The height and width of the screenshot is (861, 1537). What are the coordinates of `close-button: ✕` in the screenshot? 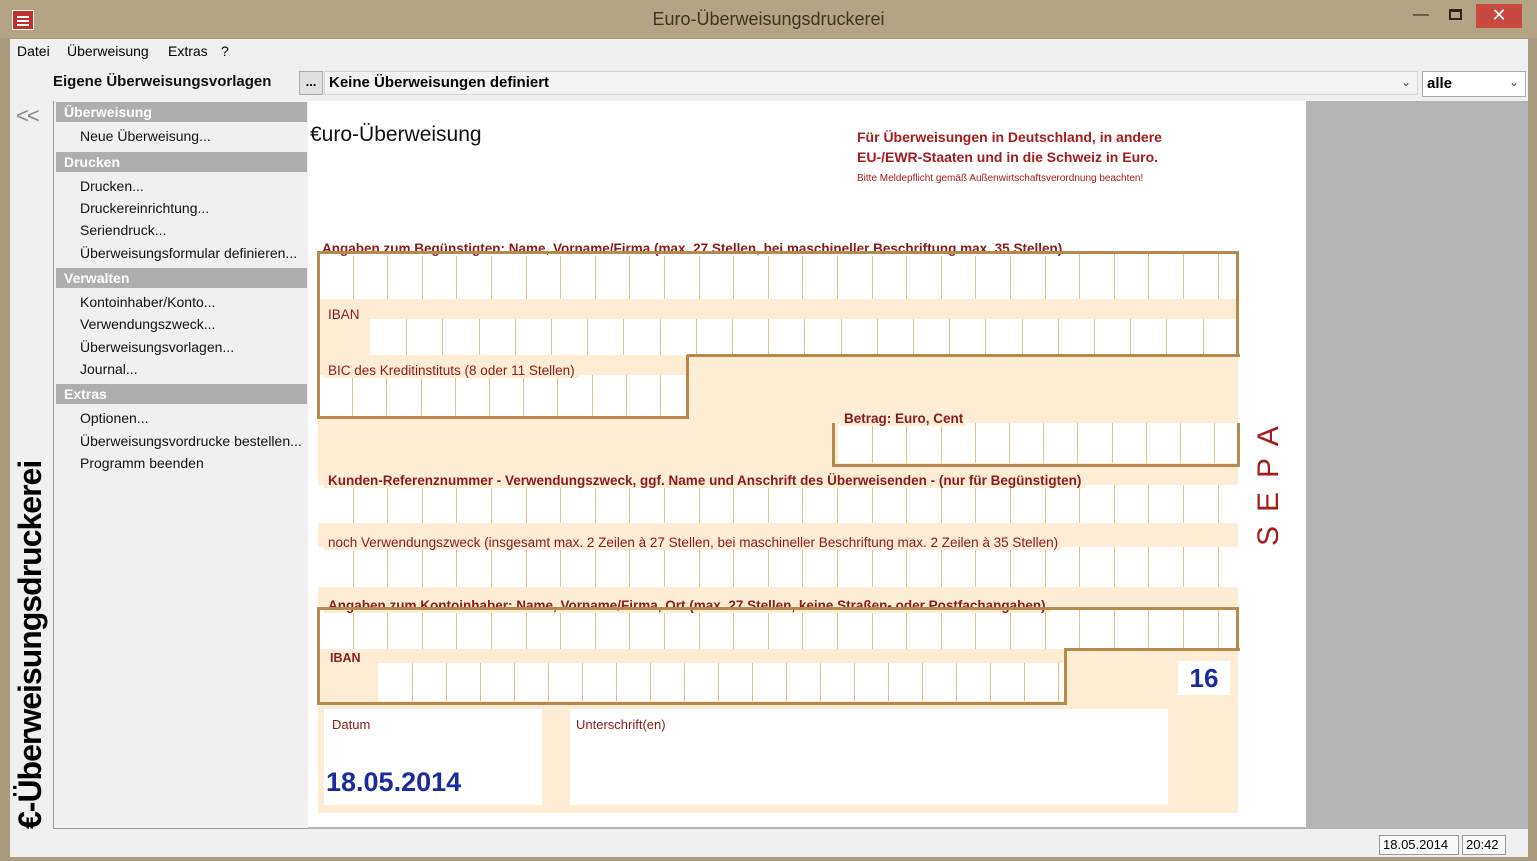 It's located at (1499, 16).